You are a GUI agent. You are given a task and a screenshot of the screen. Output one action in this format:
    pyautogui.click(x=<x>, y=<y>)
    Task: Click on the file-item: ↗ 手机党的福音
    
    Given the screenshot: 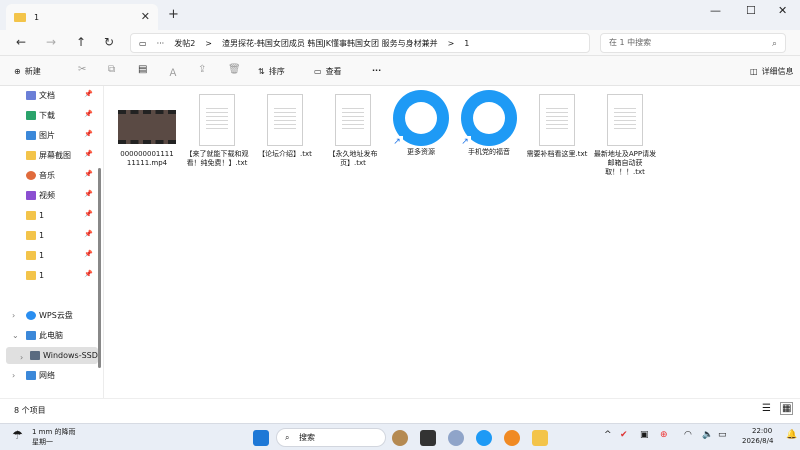 What is the action you would take?
    pyautogui.click(x=489, y=123)
    